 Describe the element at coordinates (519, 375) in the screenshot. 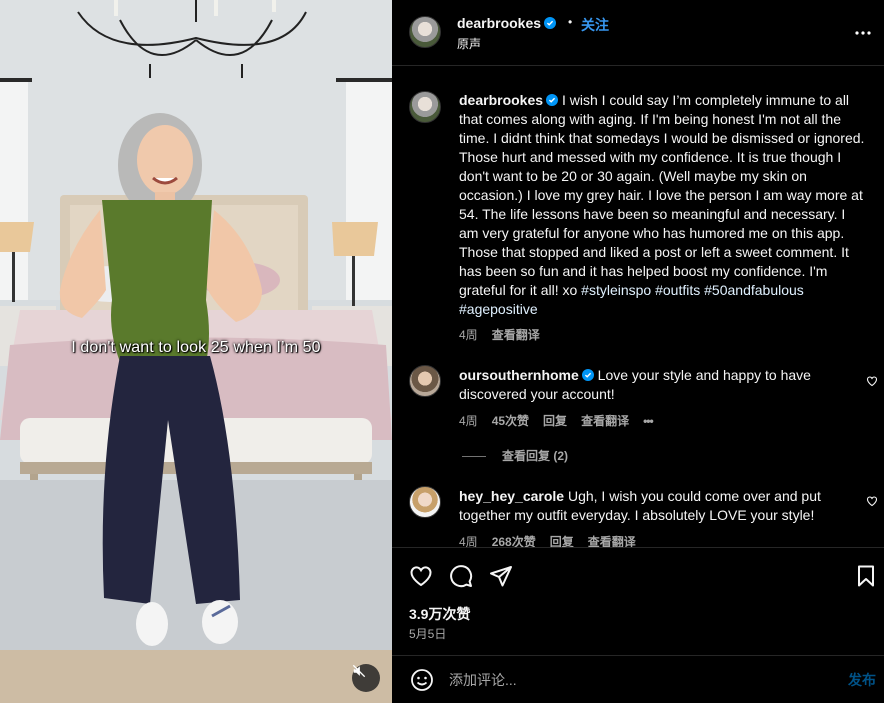

I see `commenter-username: oursouthernhome` at that location.